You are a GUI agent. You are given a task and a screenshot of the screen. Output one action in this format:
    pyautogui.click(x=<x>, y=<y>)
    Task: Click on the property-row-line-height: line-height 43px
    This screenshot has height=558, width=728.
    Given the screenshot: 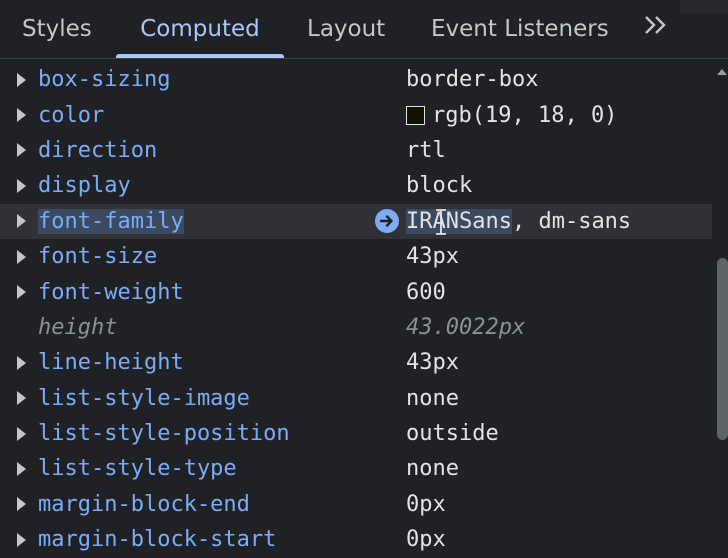 What is the action you would take?
    pyautogui.click(x=356, y=362)
    